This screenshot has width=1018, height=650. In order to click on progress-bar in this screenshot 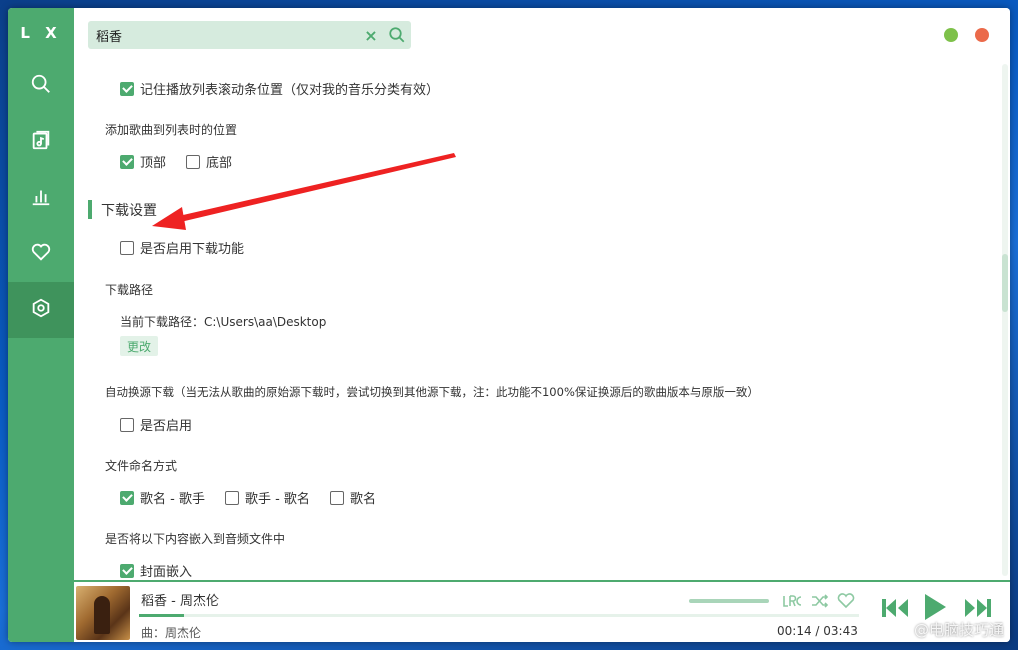, I will do `click(499, 615)`.